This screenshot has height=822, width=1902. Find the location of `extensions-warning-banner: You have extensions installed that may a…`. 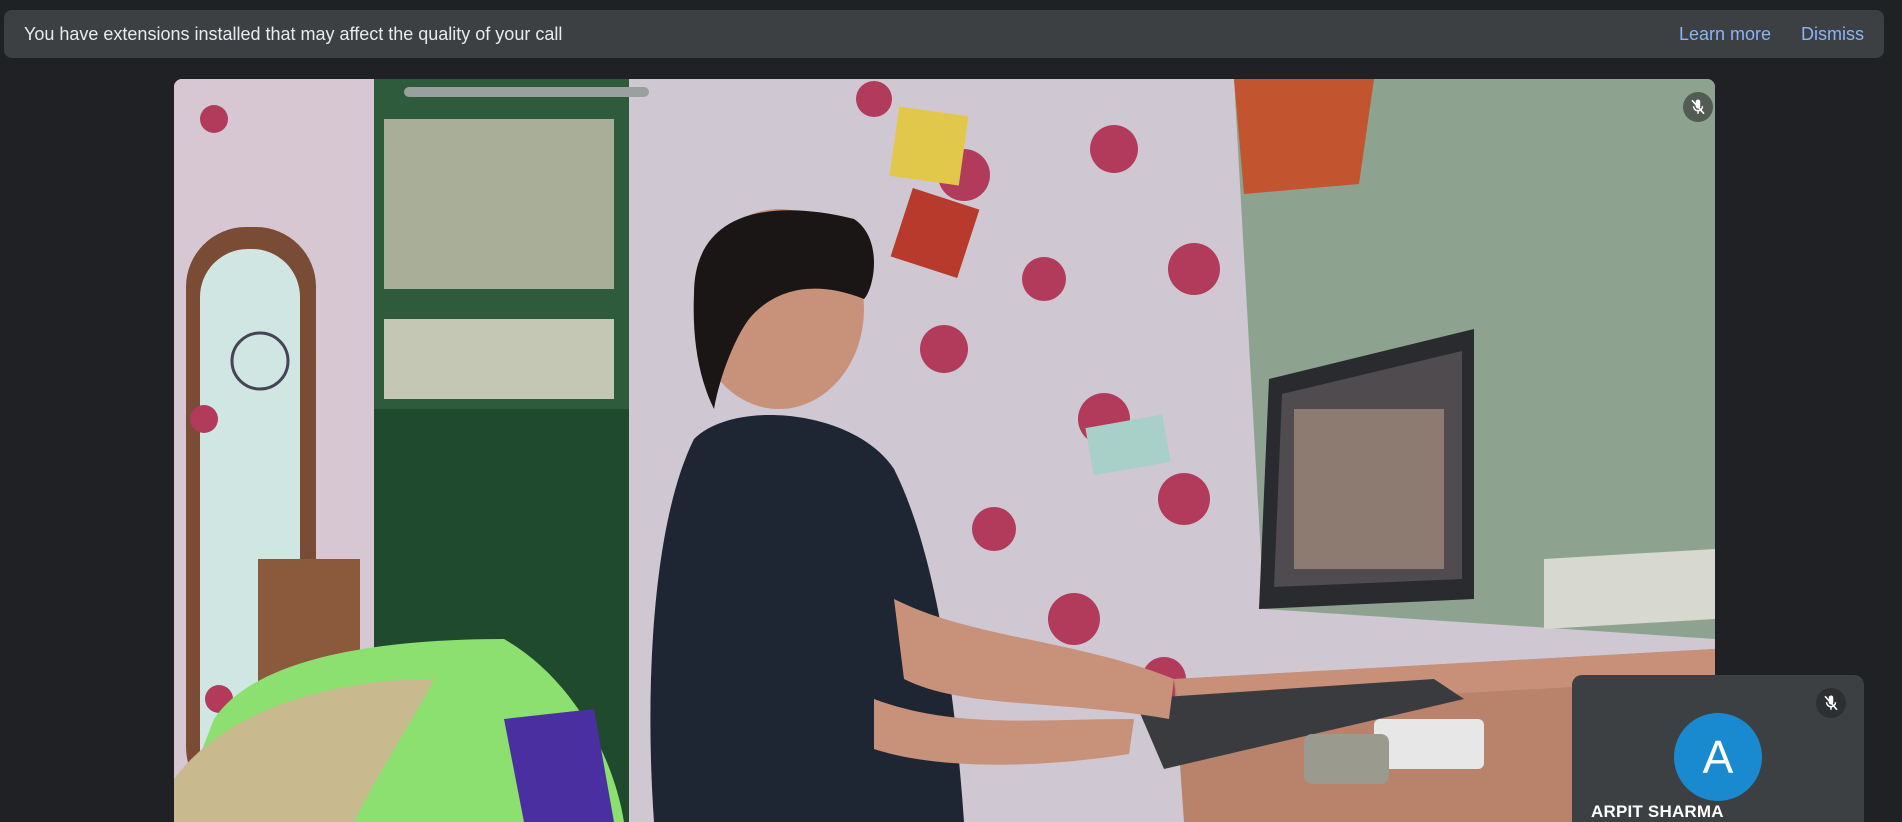

extensions-warning-banner: You have extensions installed that may a… is located at coordinates (944, 34).